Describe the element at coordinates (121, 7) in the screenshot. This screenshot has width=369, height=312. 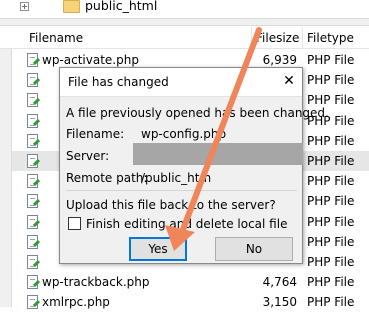
I see `tree-item-public-html: public_html` at that location.